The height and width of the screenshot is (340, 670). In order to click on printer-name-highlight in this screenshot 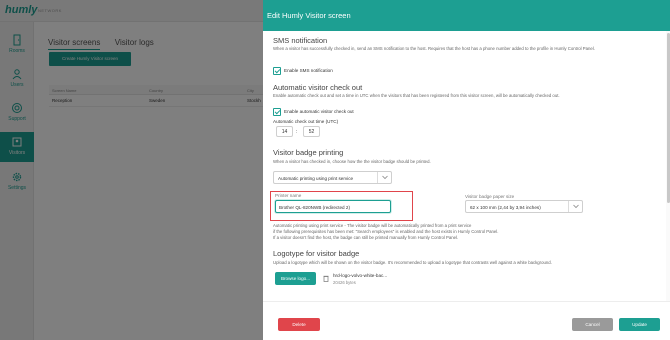, I will do `click(341, 206)`.